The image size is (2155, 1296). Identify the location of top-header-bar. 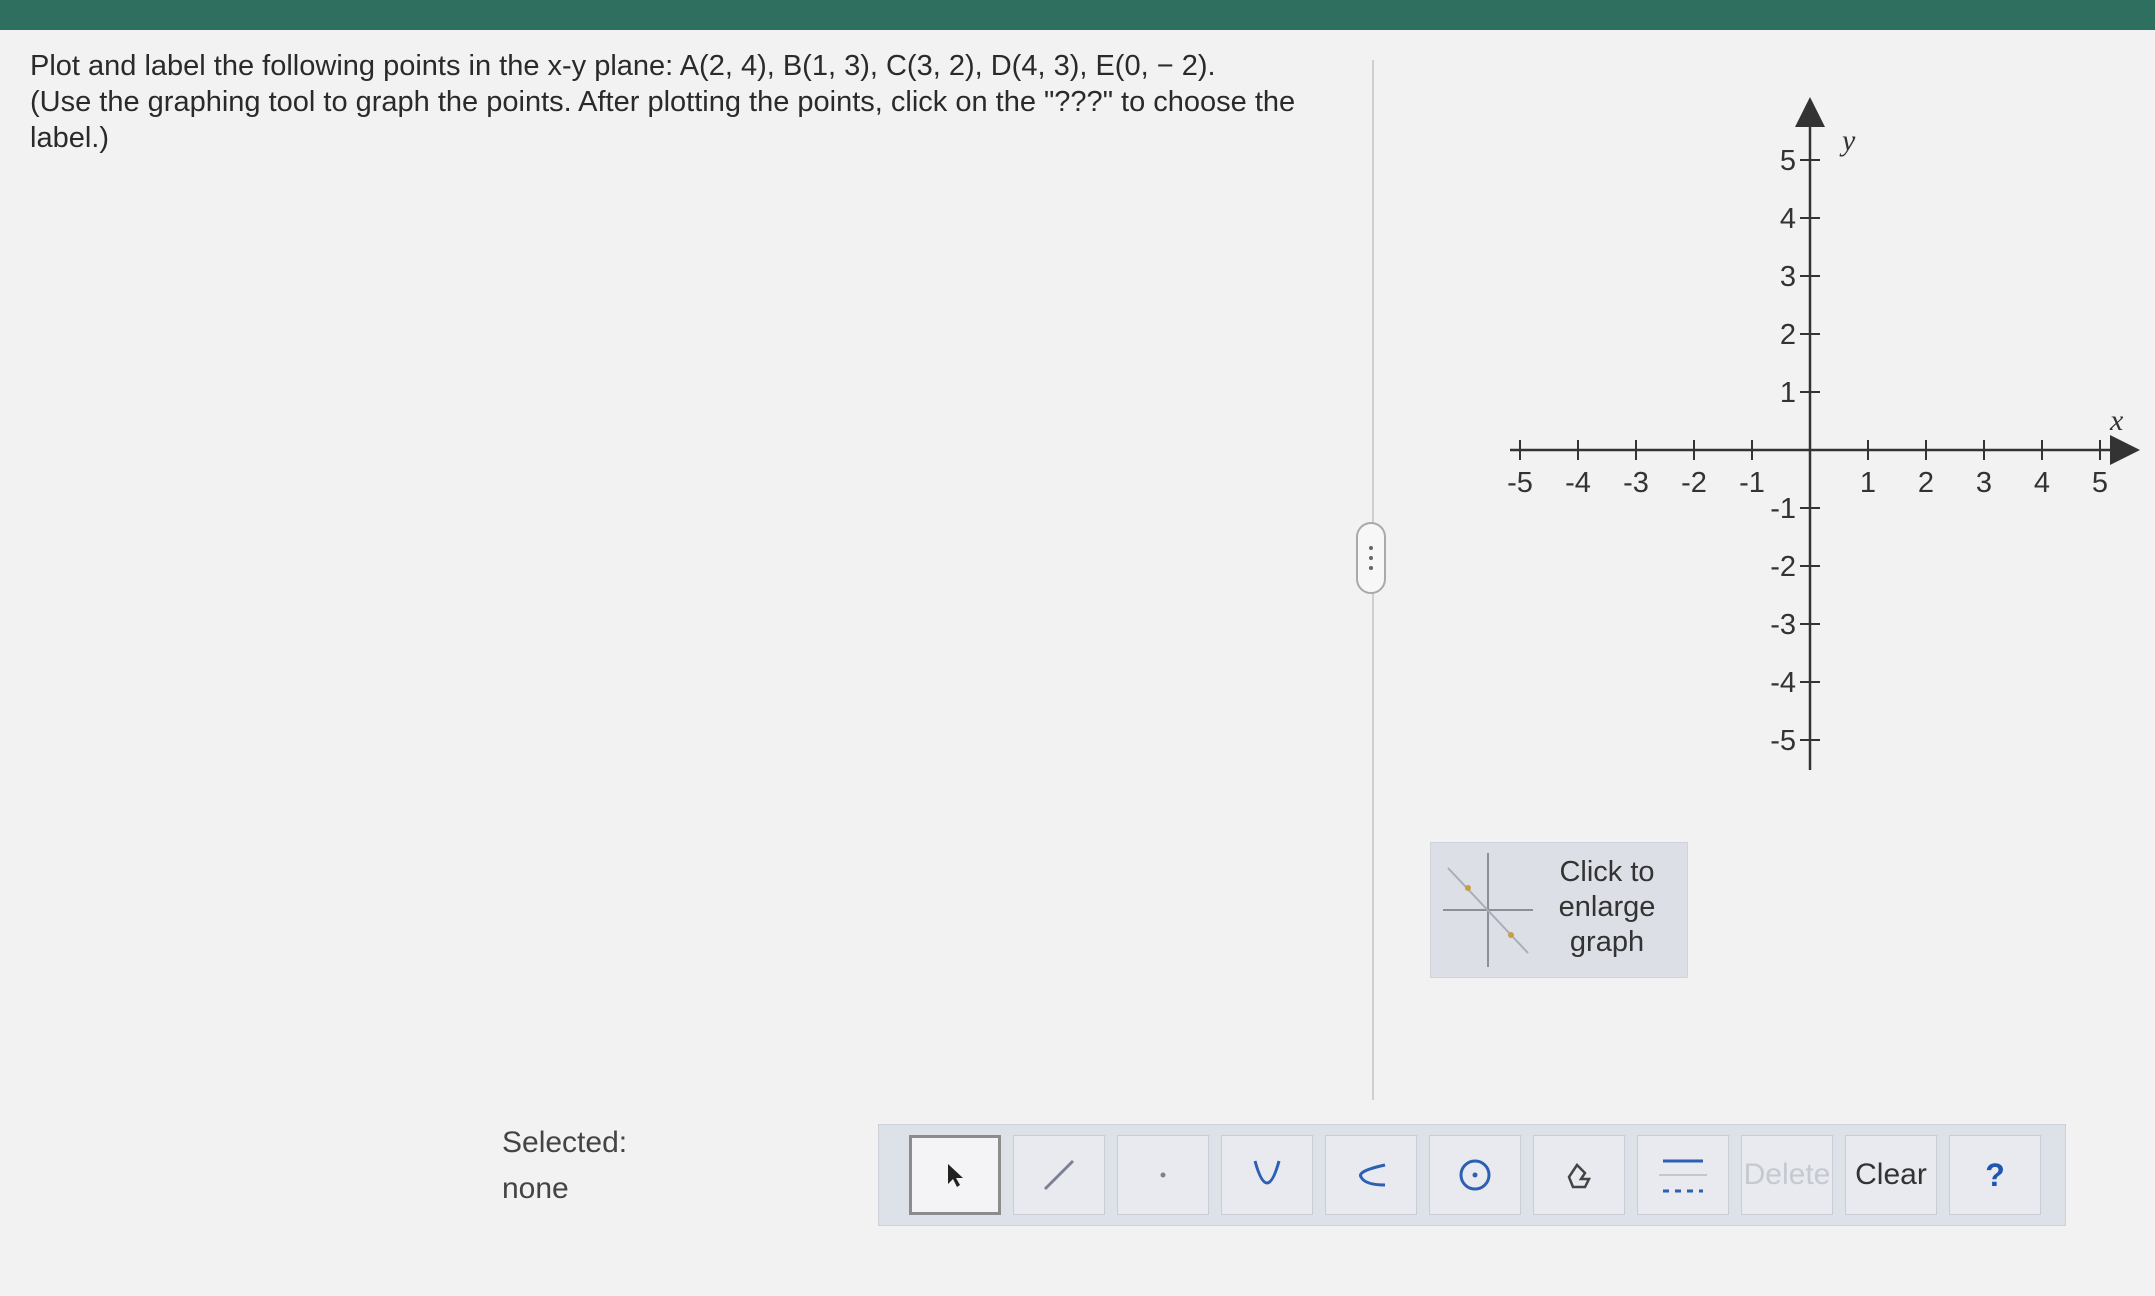
(1077, 15).